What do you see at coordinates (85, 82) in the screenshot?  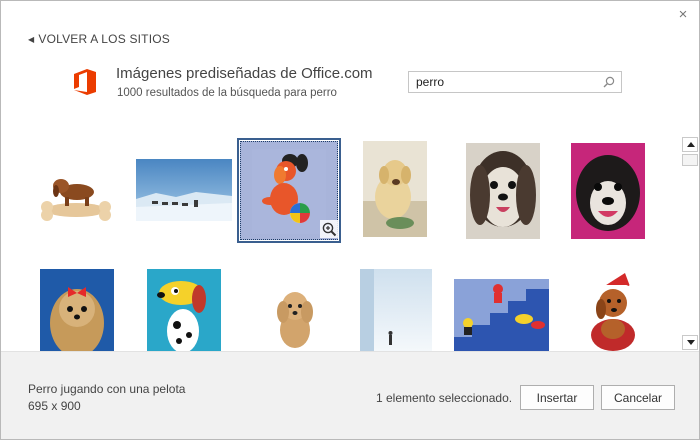 I see `office-logo-icon` at bounding box center [85, 82].